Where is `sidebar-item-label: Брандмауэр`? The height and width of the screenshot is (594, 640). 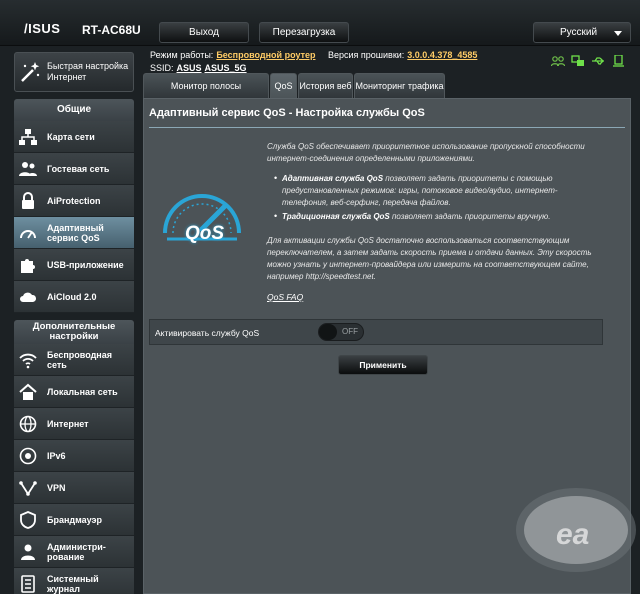
sidebar-item-label: Брандмауэр is located at coordinates (75, 520).